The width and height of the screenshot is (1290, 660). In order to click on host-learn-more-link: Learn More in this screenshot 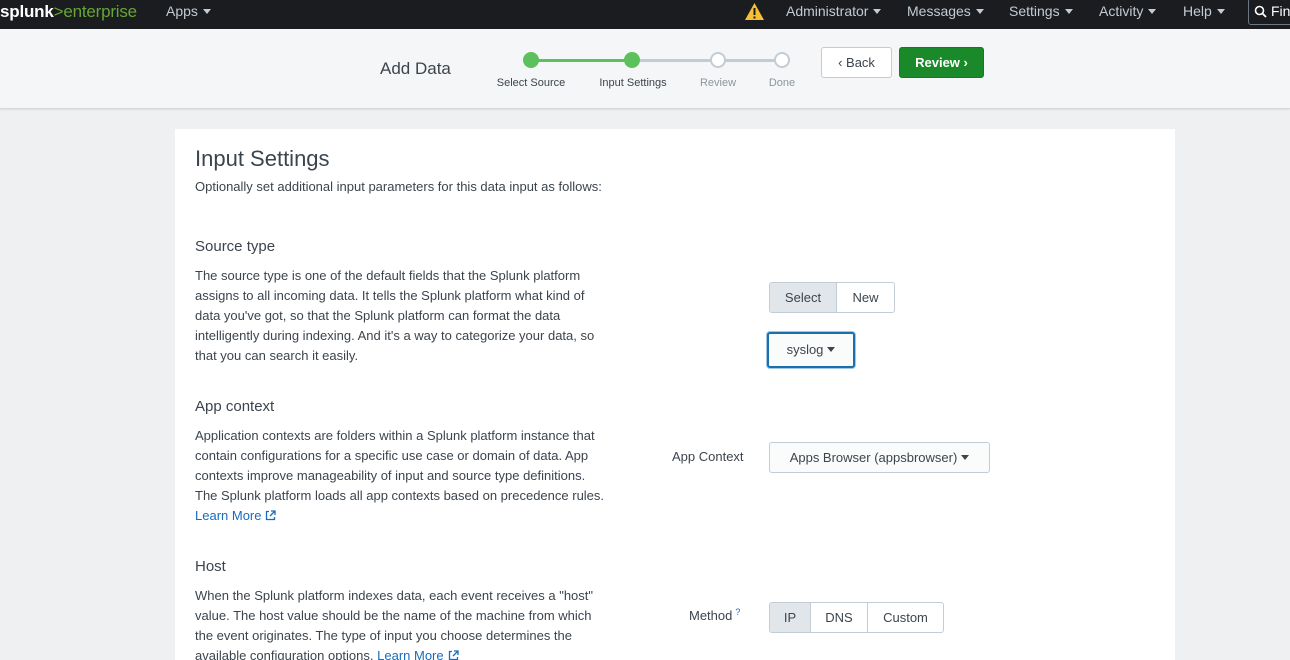, I will do `click(418, 654)`.